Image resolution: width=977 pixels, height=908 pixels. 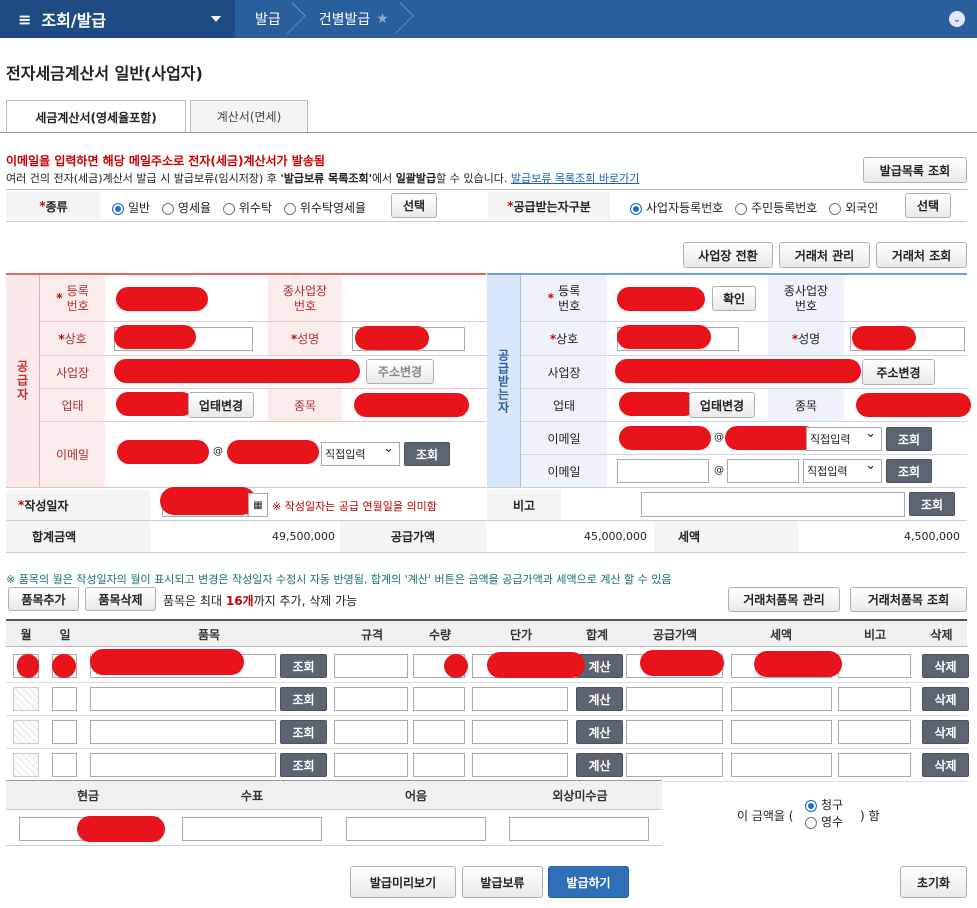 I want to click on receiver-item-label: 종목, so click(x=806, y=405).